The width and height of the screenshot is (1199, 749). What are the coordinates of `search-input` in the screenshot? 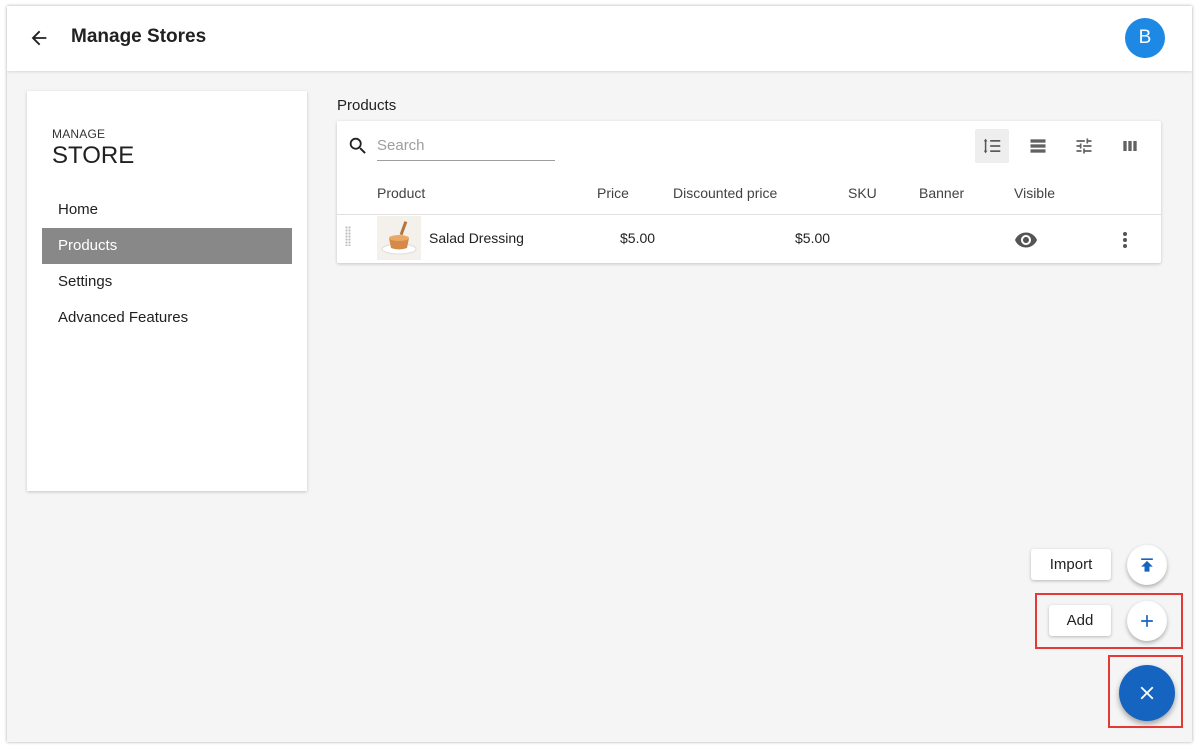 It's located at (466, 146).